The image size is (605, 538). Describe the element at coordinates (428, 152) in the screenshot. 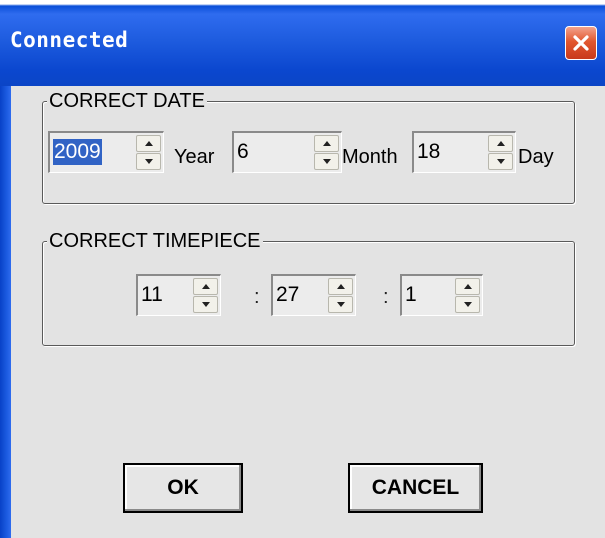

I see `day-value: 18` at that location.